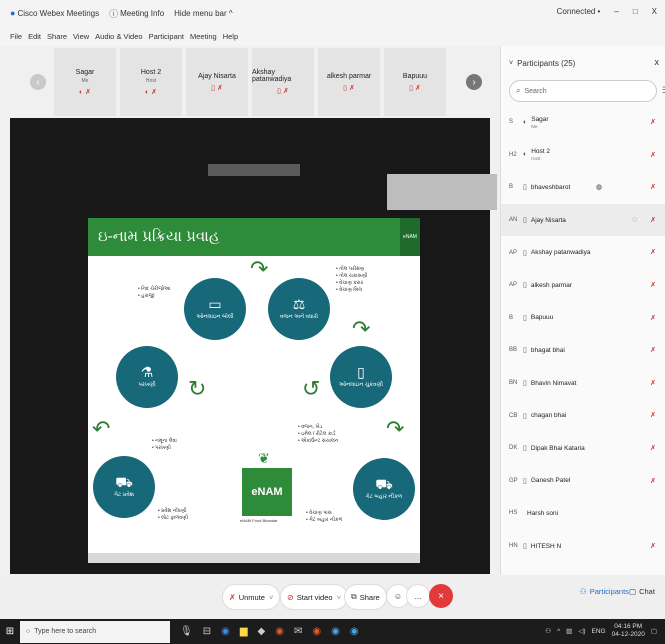  I want to click on thumbnail-ajay: Ajay Nisarta ▯ ✗, so click(217, 82).